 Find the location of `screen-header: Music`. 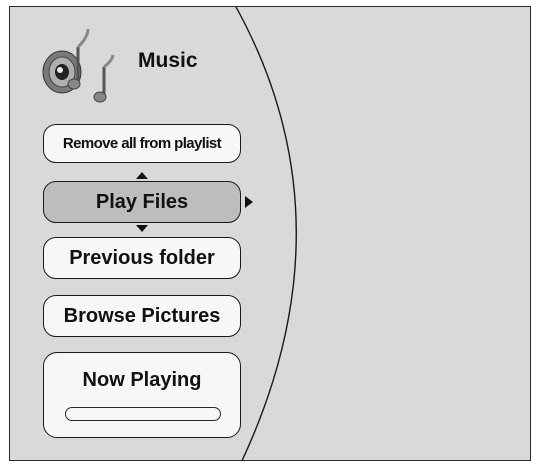

screen-header: Music is located at coordinates (140, 67).